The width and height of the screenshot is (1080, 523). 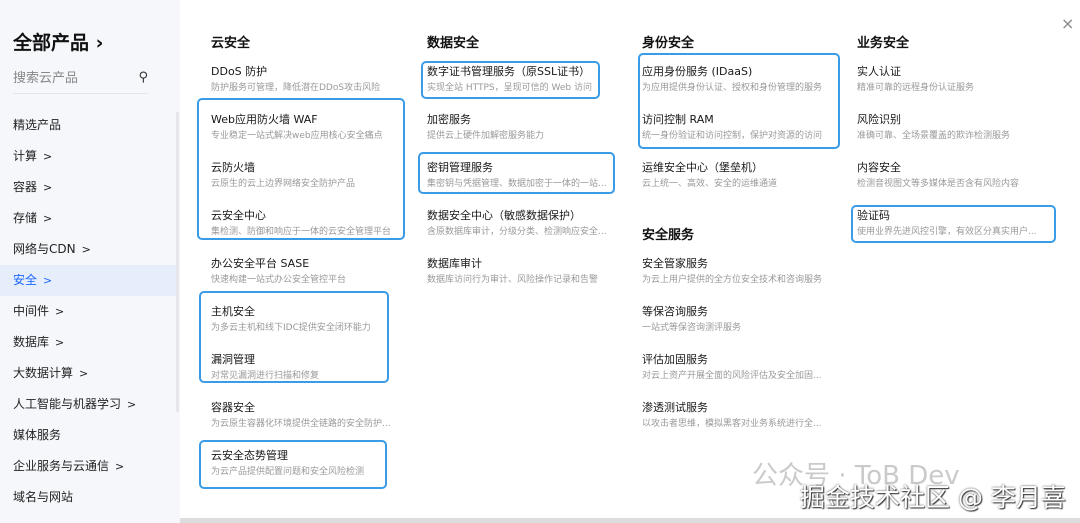 I want to click on product-description: 为应用提供身份认证、授权和身份管理的服务, so click(x=732, y=88).